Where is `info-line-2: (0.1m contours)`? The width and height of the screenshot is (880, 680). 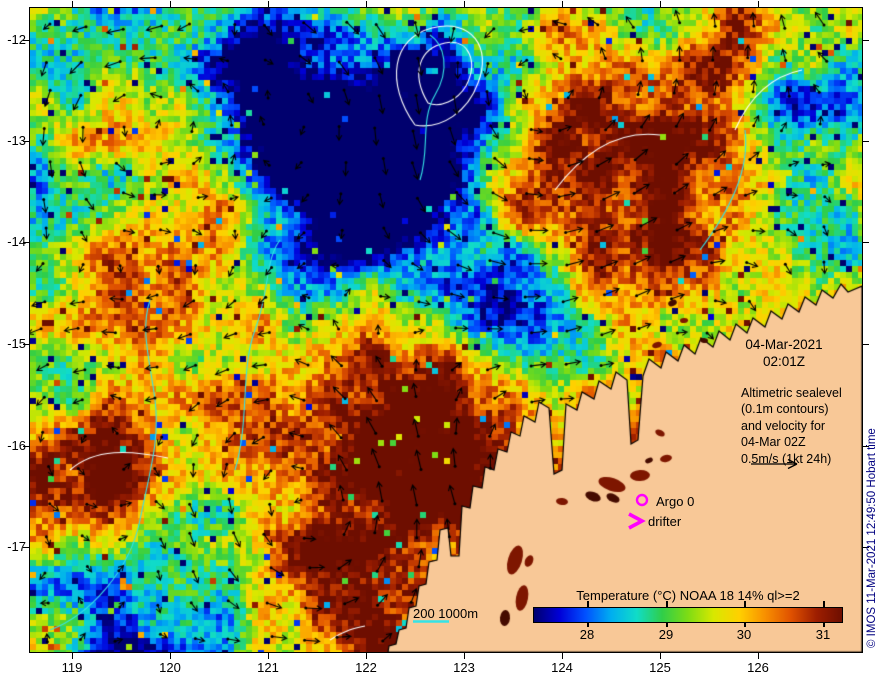
info-line-2: (0.1m contours) is located at coordinates (785, 409).